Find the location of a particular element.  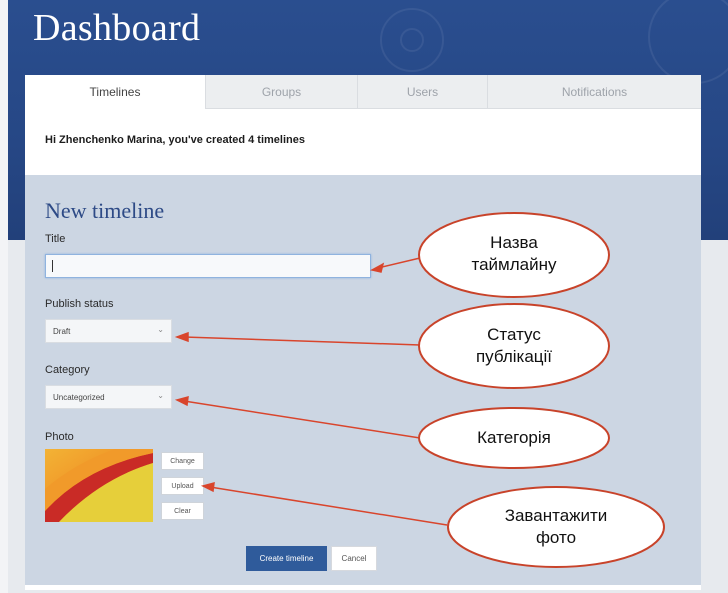

annotation-upload-line2: фото is located at coordinates (556, 537).